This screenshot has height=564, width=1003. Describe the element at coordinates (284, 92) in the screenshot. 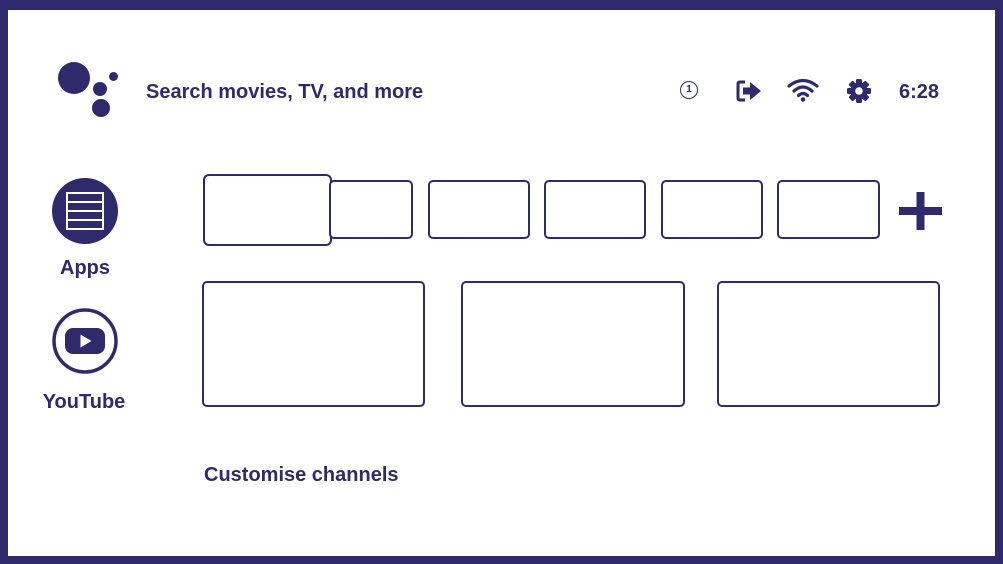

I see `search-bar: Search movies, TV, and more` at that location.